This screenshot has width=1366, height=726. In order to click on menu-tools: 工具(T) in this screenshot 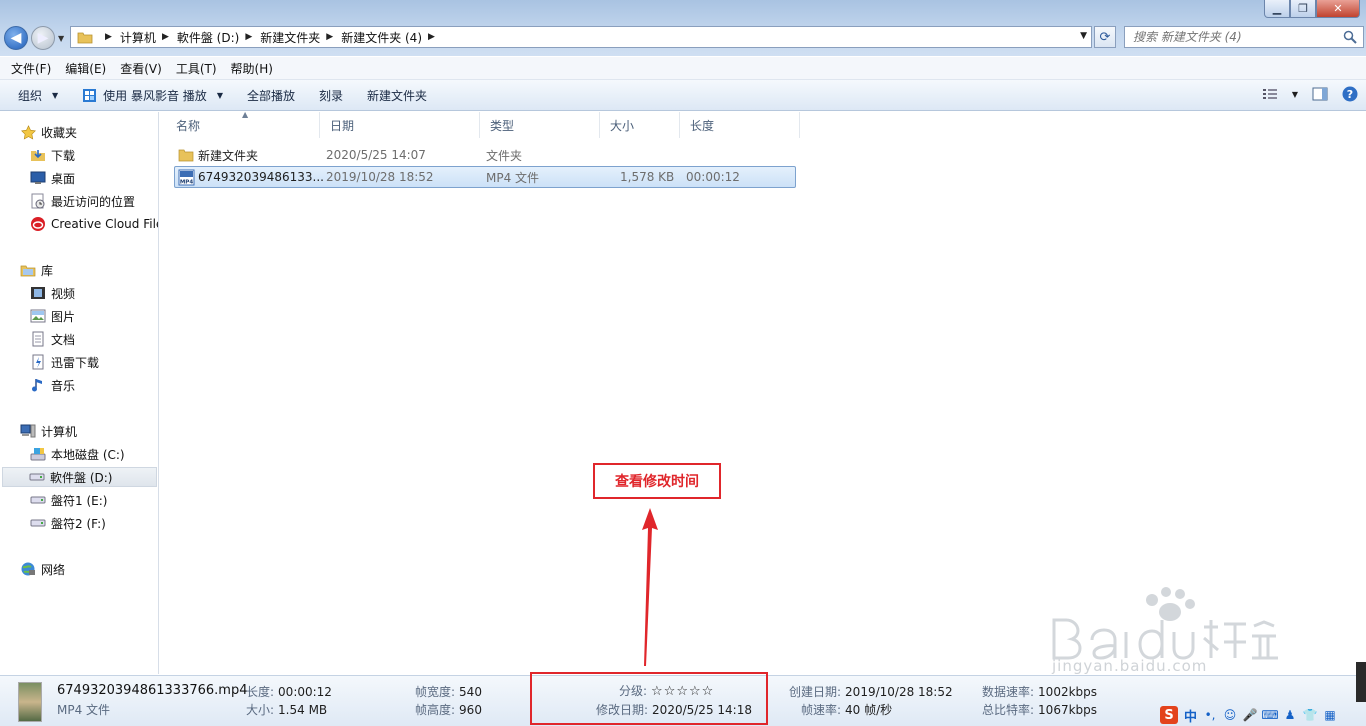, I will do `click(196, 68)`.